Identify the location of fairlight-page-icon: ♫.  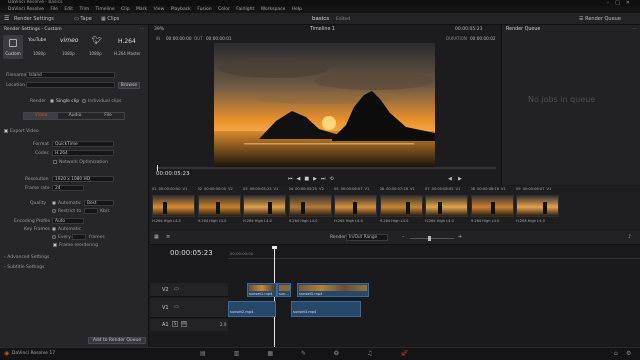
(383, 353).